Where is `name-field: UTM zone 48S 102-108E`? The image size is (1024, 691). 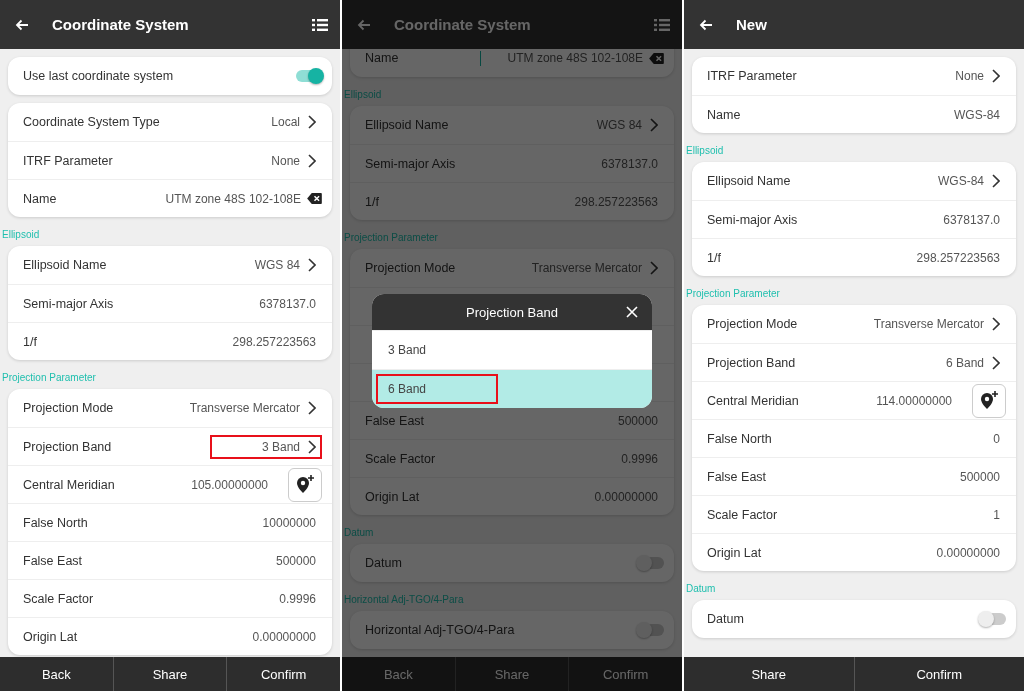
name-field: UTM zone 48S 102-108E is located at coordinates (220, 198).